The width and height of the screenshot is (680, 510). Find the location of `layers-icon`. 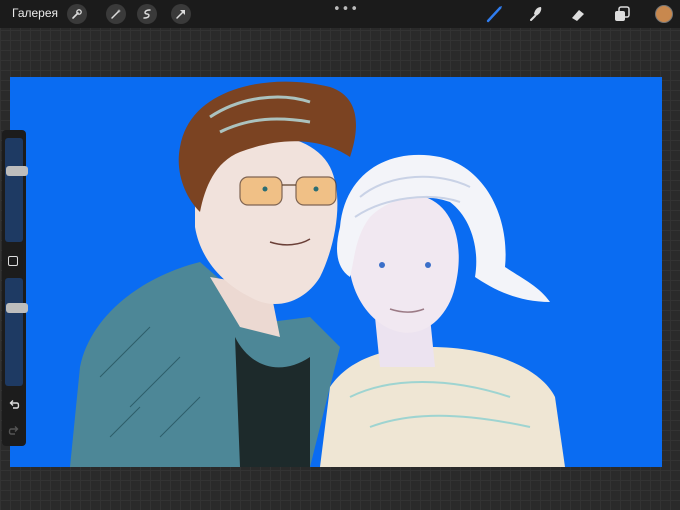

layers-icon is located at coordinates (622, 13).